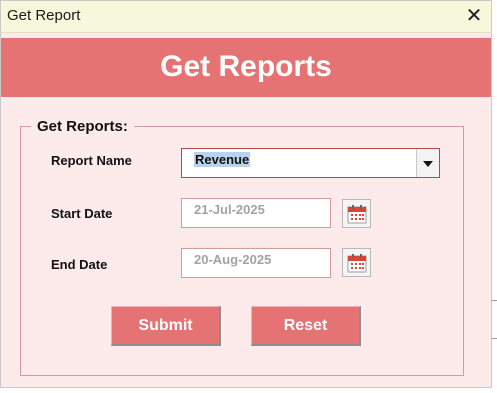 The width and height of the screenshot is (497, 393). I want to click on report-name-value: Revenue, so click(222, 159).